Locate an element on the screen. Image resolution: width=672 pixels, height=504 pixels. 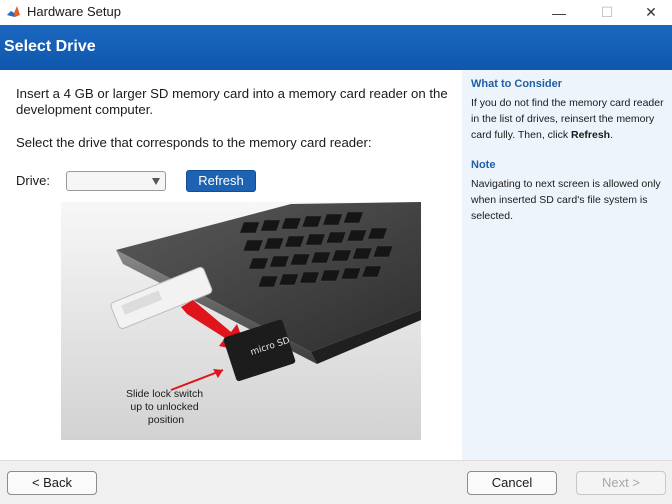
footer-bar: < Back Cancel Next > is located at coordinates (336, 482).